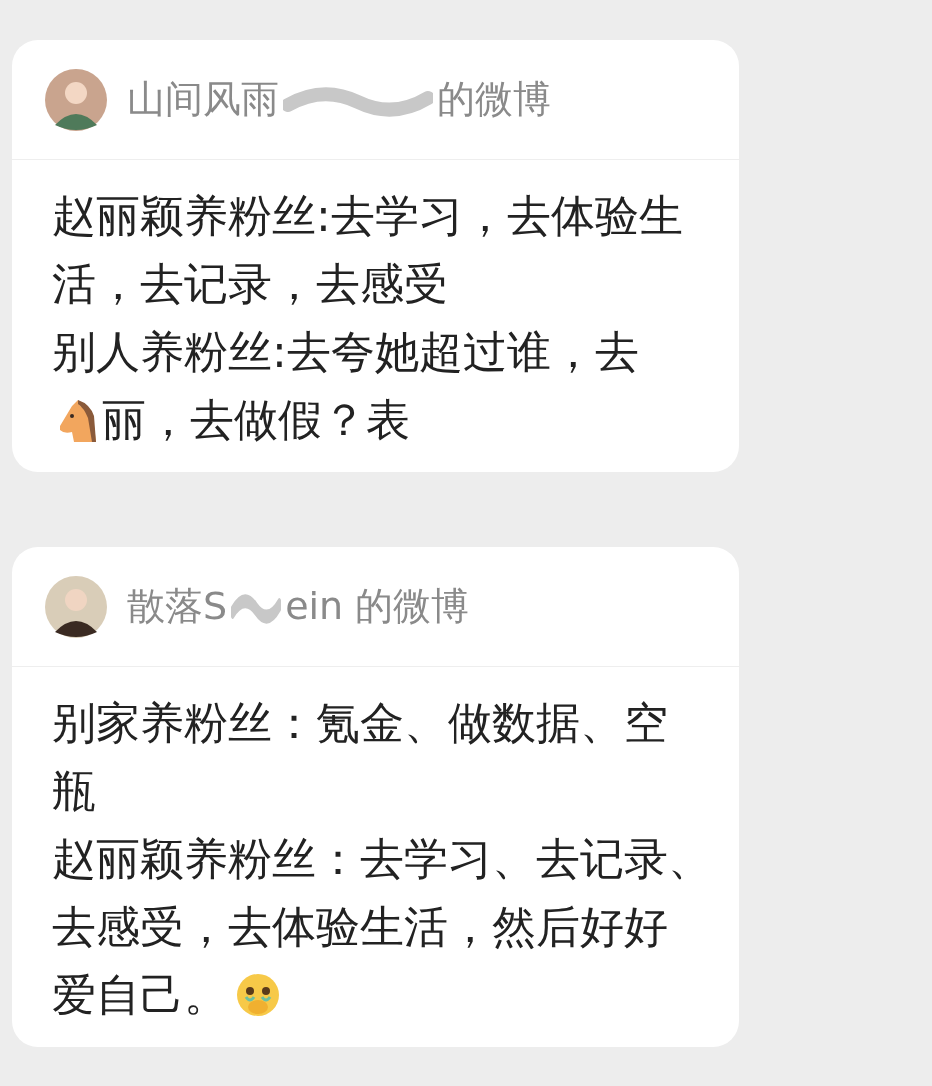 This screenshot has width=932, height=1086. Describe the element at coordinates (258, 995) in the screenshot. I see `crying-emoji-icon` at that location.